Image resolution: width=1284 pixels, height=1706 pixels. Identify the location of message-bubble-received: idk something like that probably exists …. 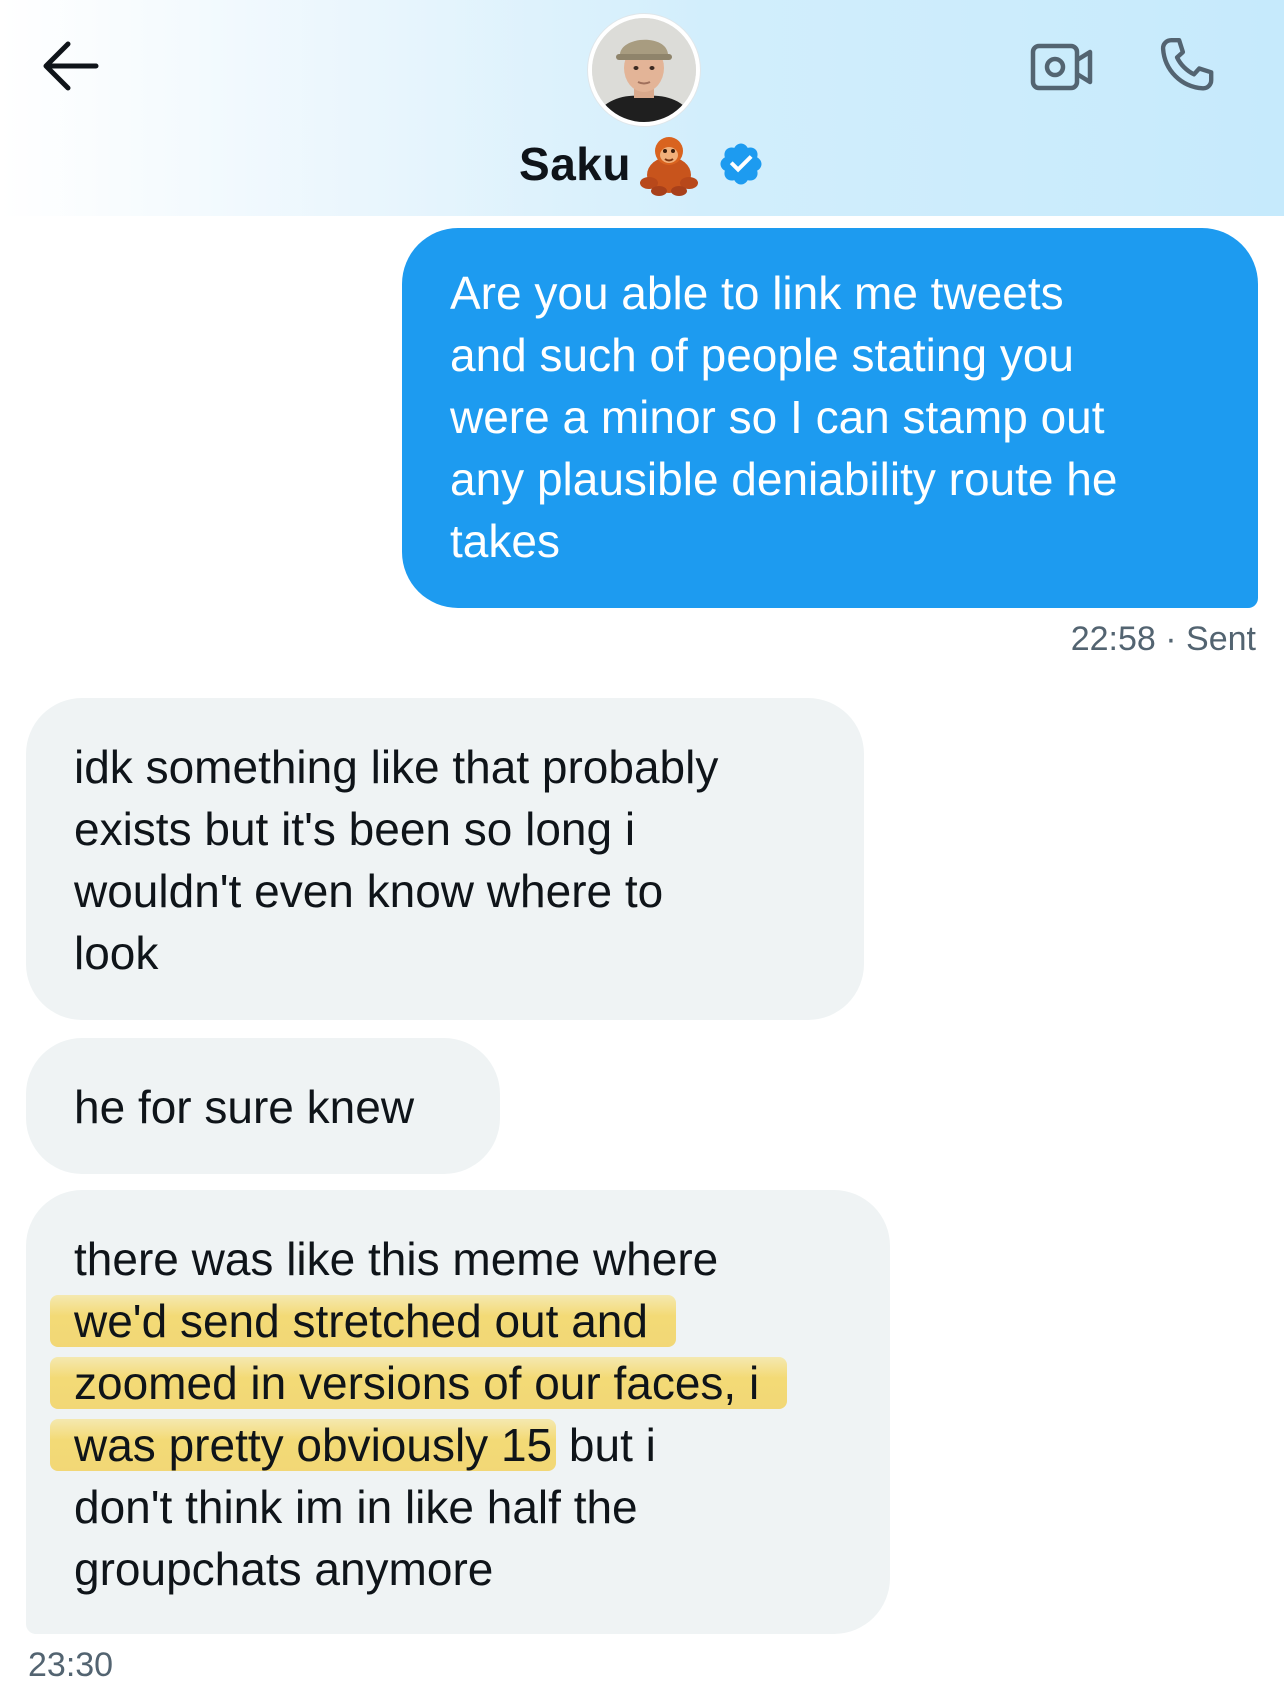
(445, 859).